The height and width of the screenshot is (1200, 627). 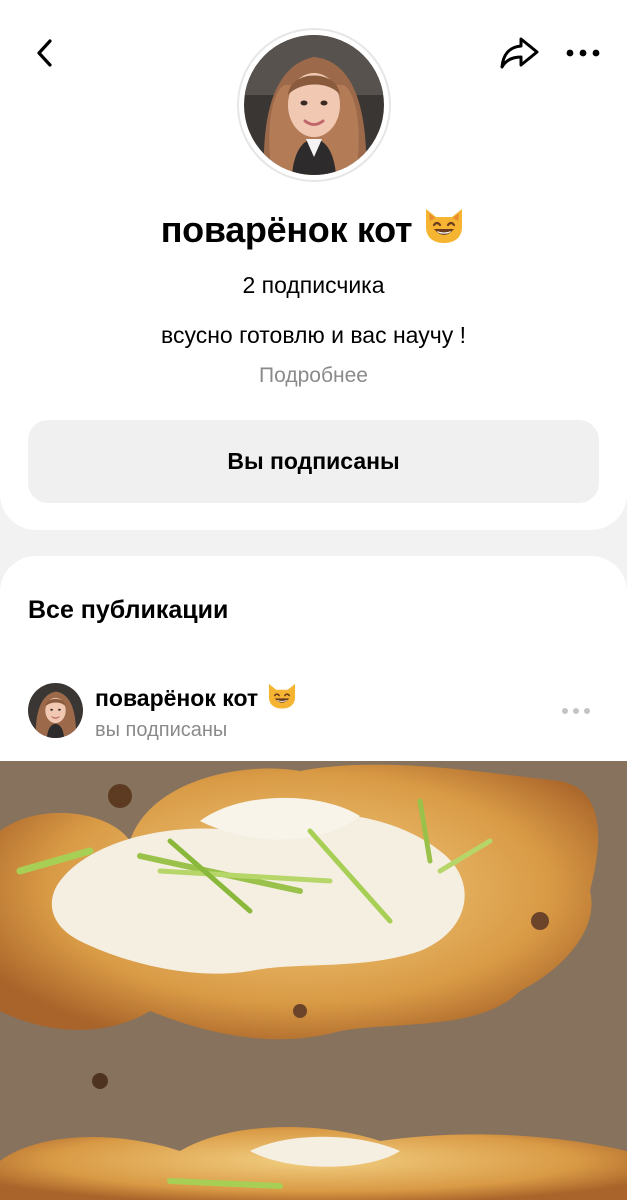 I want to click on share-arrow-icon, so click(x=519, y=53).